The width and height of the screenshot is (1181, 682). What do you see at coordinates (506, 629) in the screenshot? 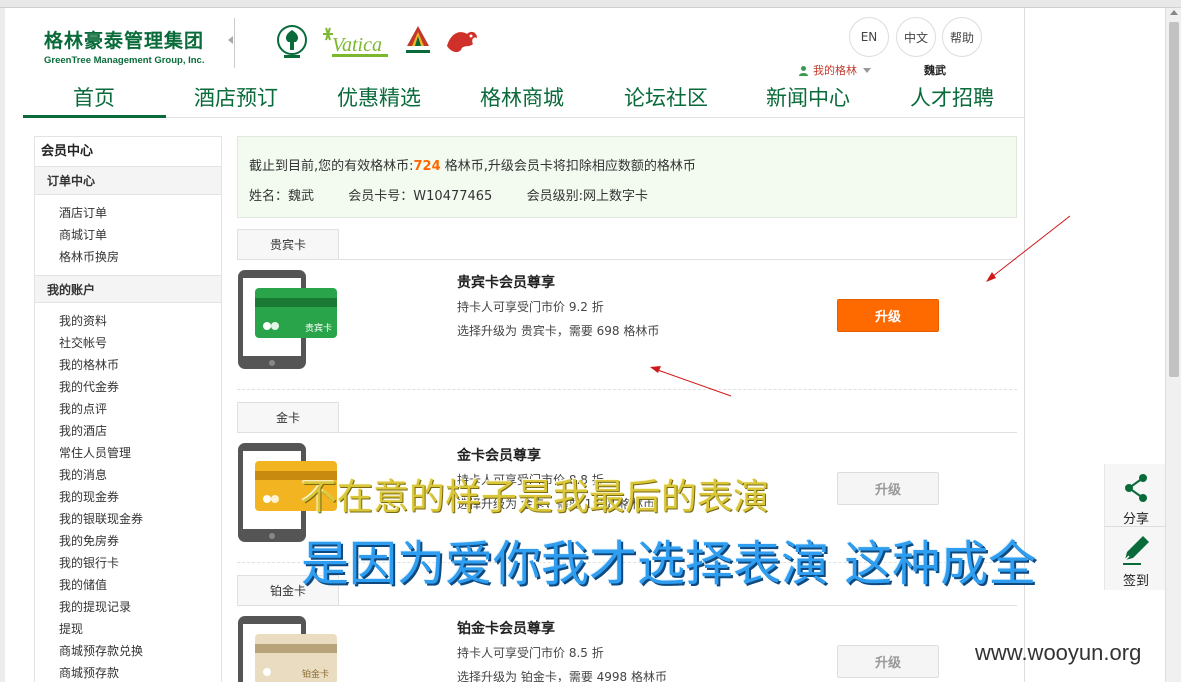
I see `platinum-card-title: 铂金卡会员尊享` at bounding box center [506, 629].